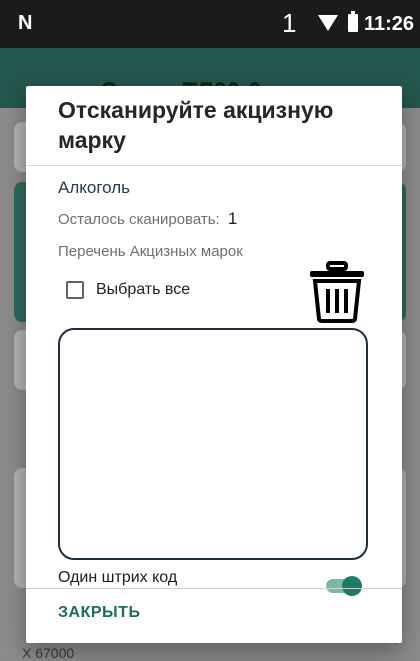 This screenshot has height=661, width=420. Describe the element at coordinates (118, 577) in the screenshot. I see `one-barcode-label: Один штрих код` at that location.